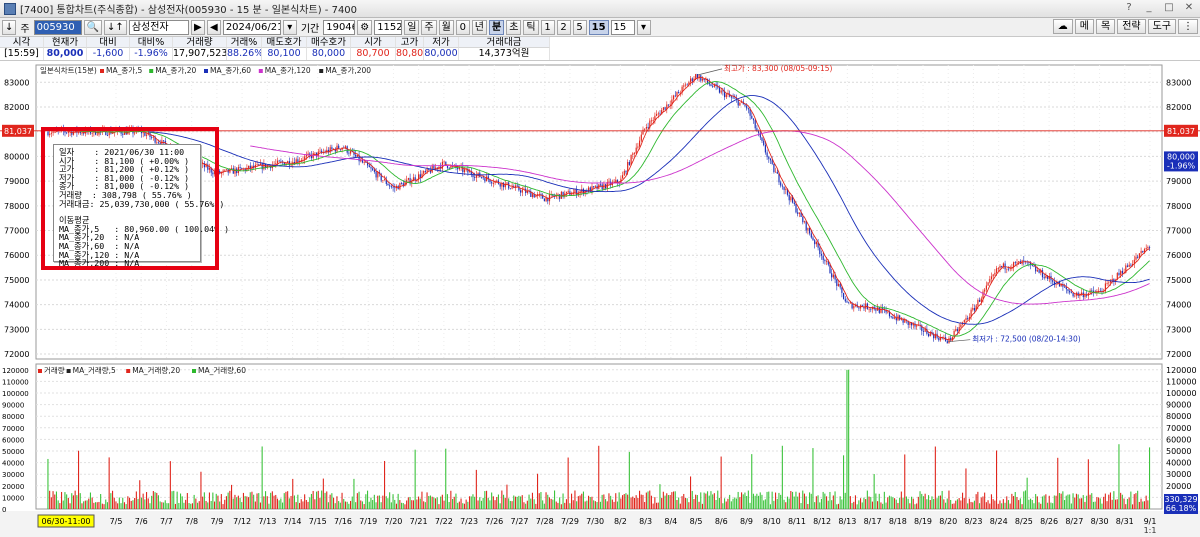 Image resolution: width=1200 pixels, height=537 pixels. I want to click on maximize-button: □, so click(1169, 7).